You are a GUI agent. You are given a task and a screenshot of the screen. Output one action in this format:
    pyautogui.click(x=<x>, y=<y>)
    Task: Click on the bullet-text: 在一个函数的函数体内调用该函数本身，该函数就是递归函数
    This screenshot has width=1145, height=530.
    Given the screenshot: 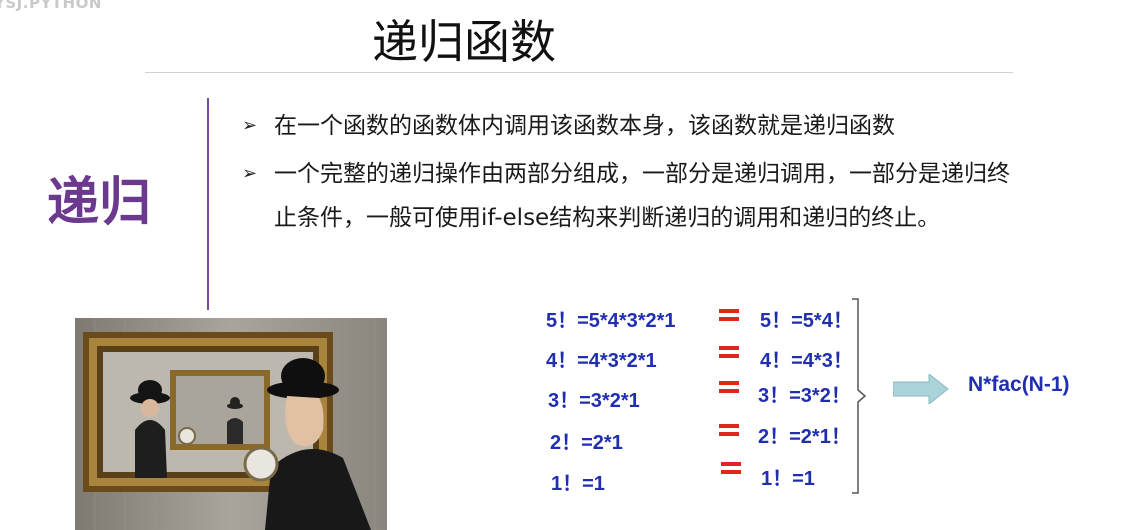 What is the action you would take?
    pyautogui.click(x=584, y=126)
    